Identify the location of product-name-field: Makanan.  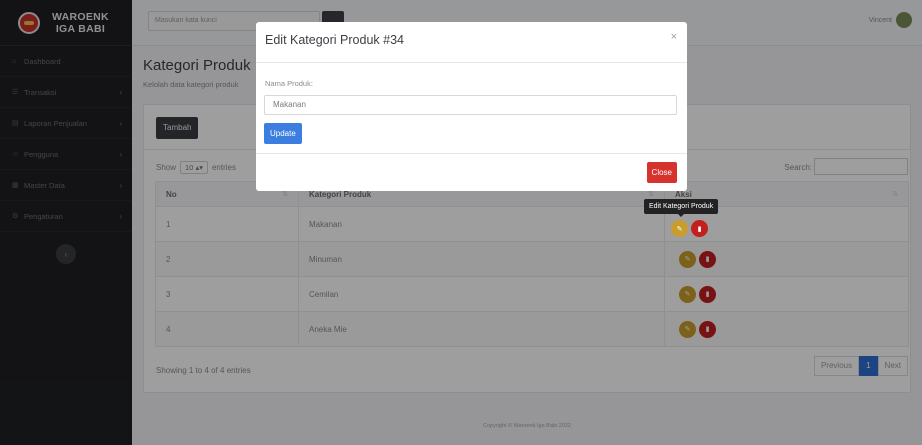
(470, 105).